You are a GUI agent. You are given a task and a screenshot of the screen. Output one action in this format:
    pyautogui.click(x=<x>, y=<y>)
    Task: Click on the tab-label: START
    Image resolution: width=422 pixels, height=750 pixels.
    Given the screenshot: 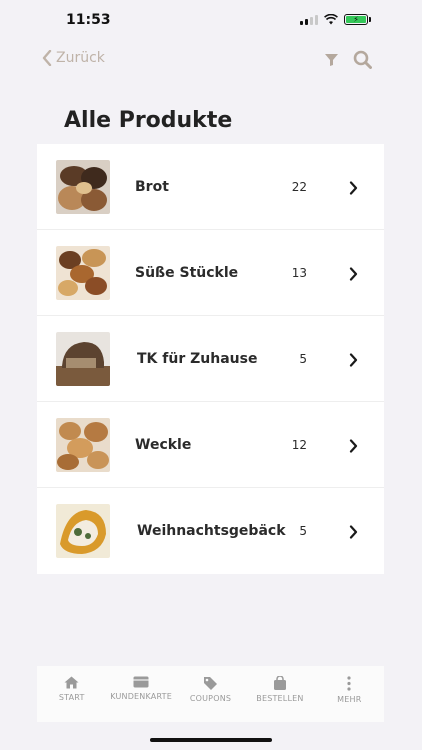 What is the action you would take?
    pyautogui.click(x=71, y=697)
    